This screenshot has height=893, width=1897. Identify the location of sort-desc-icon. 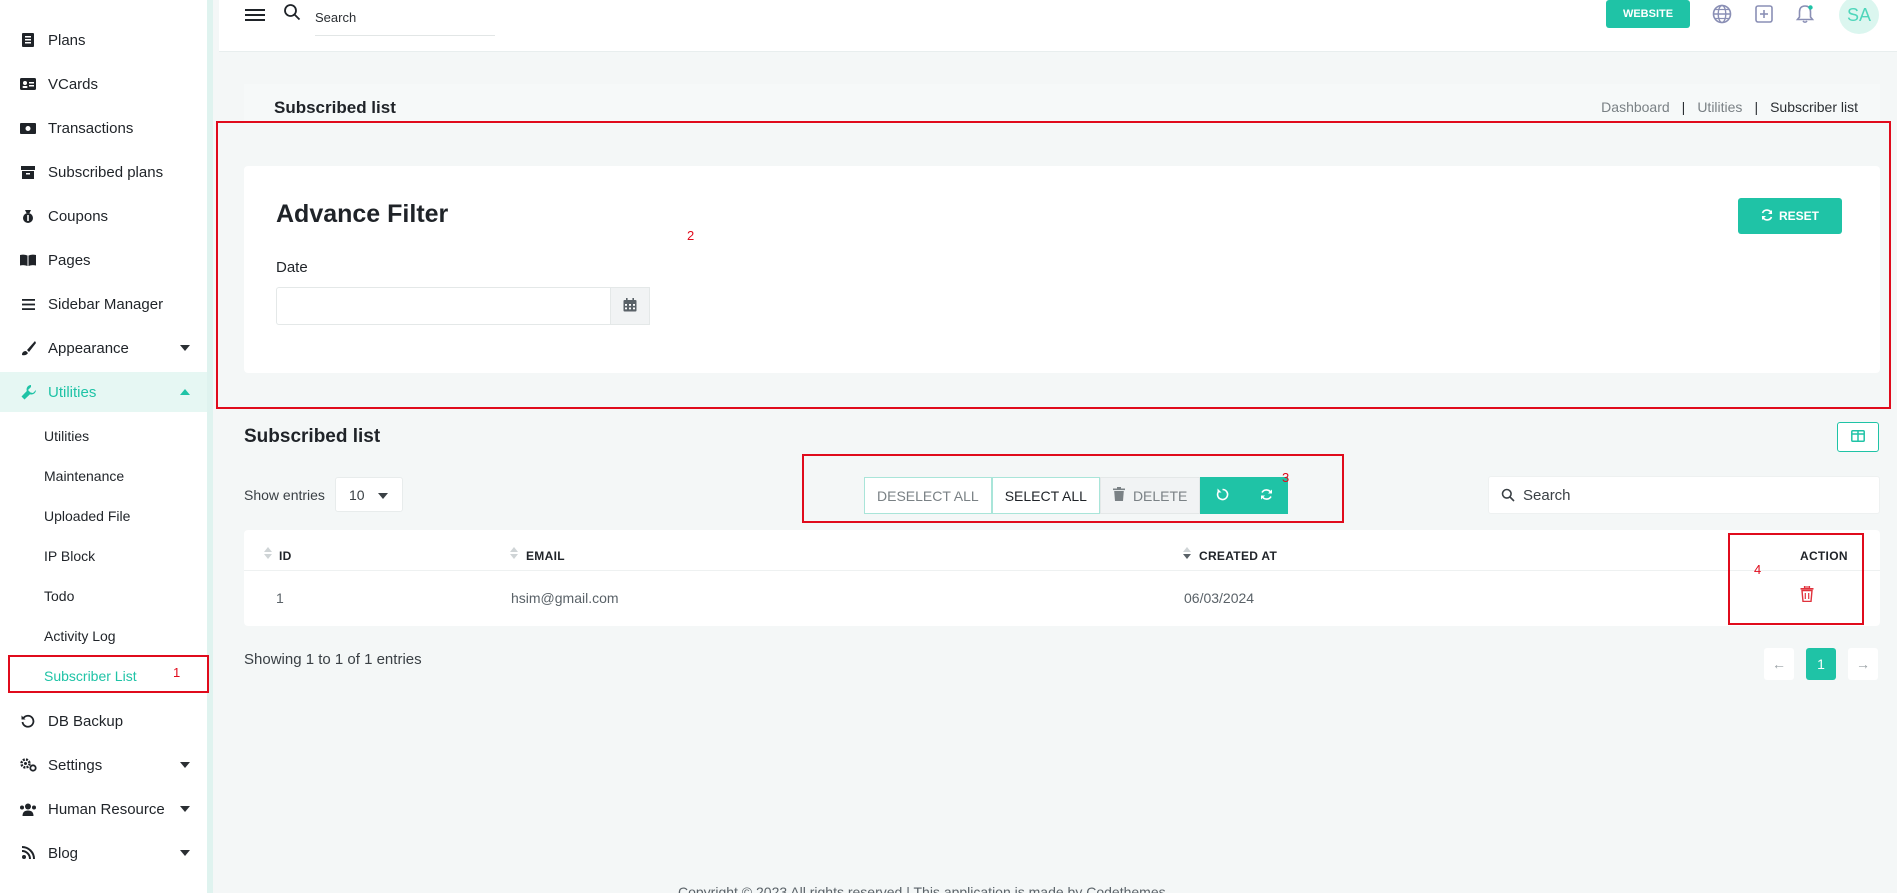
(1187, 553).